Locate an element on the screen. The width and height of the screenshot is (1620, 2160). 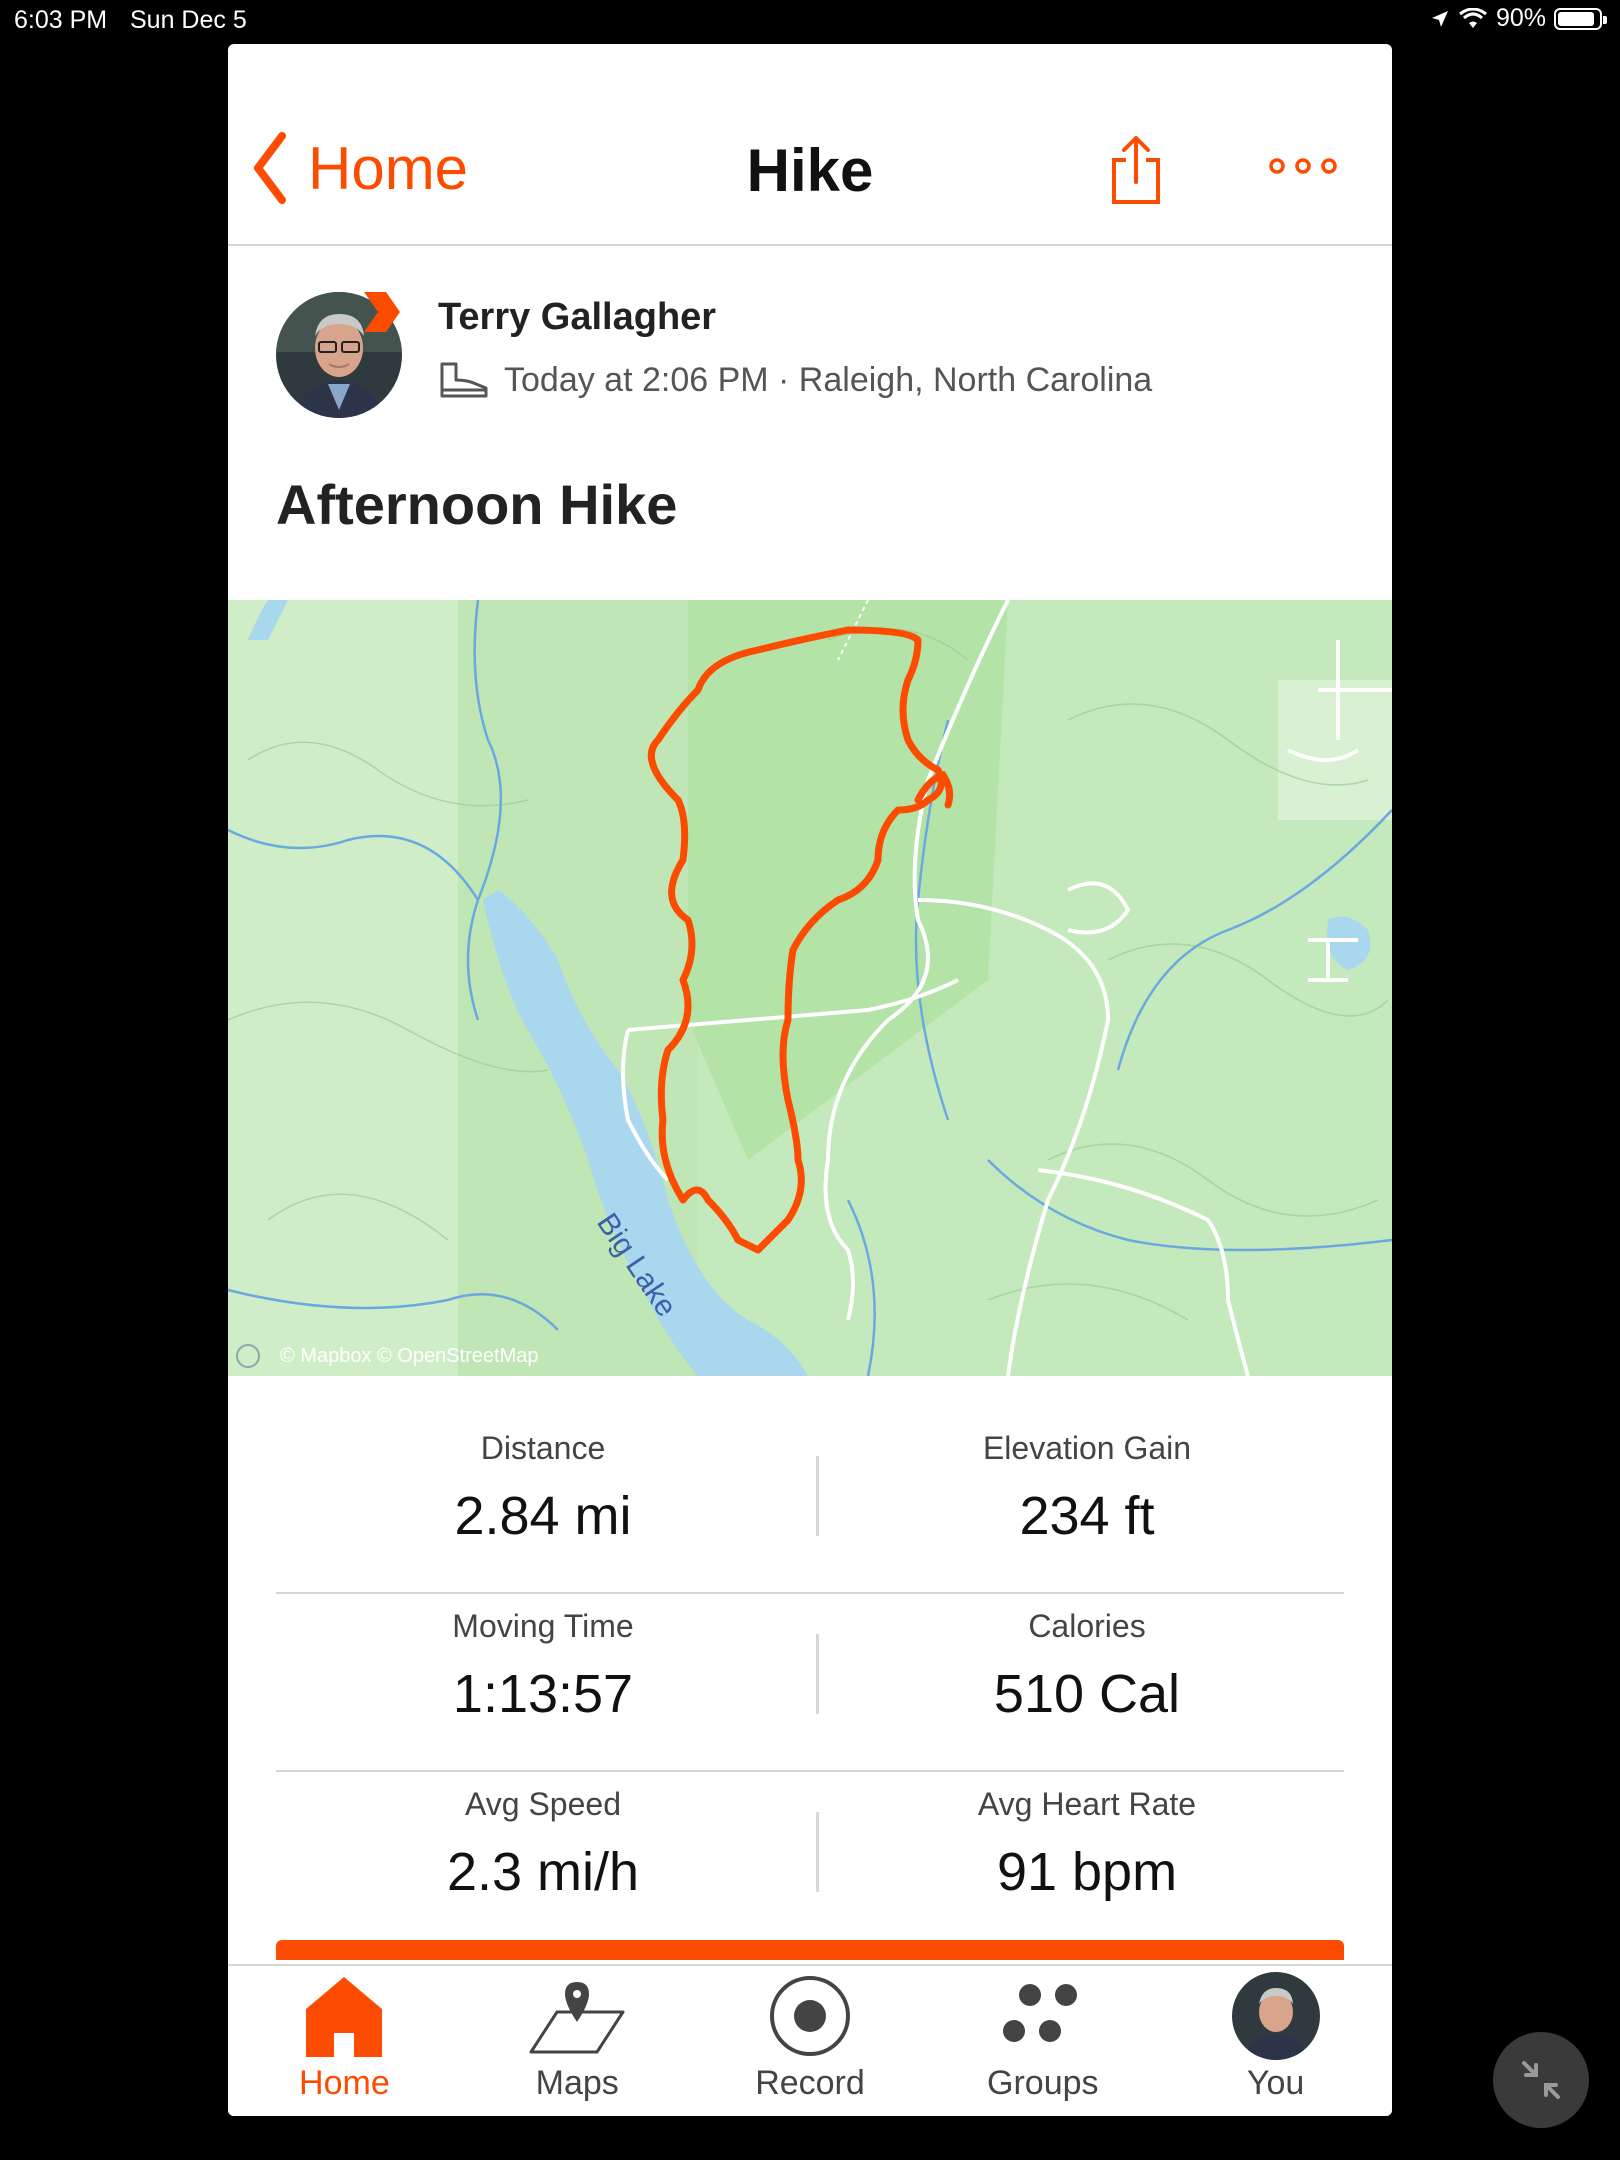
tab-record: Record is located at coordinates (810, 2041).